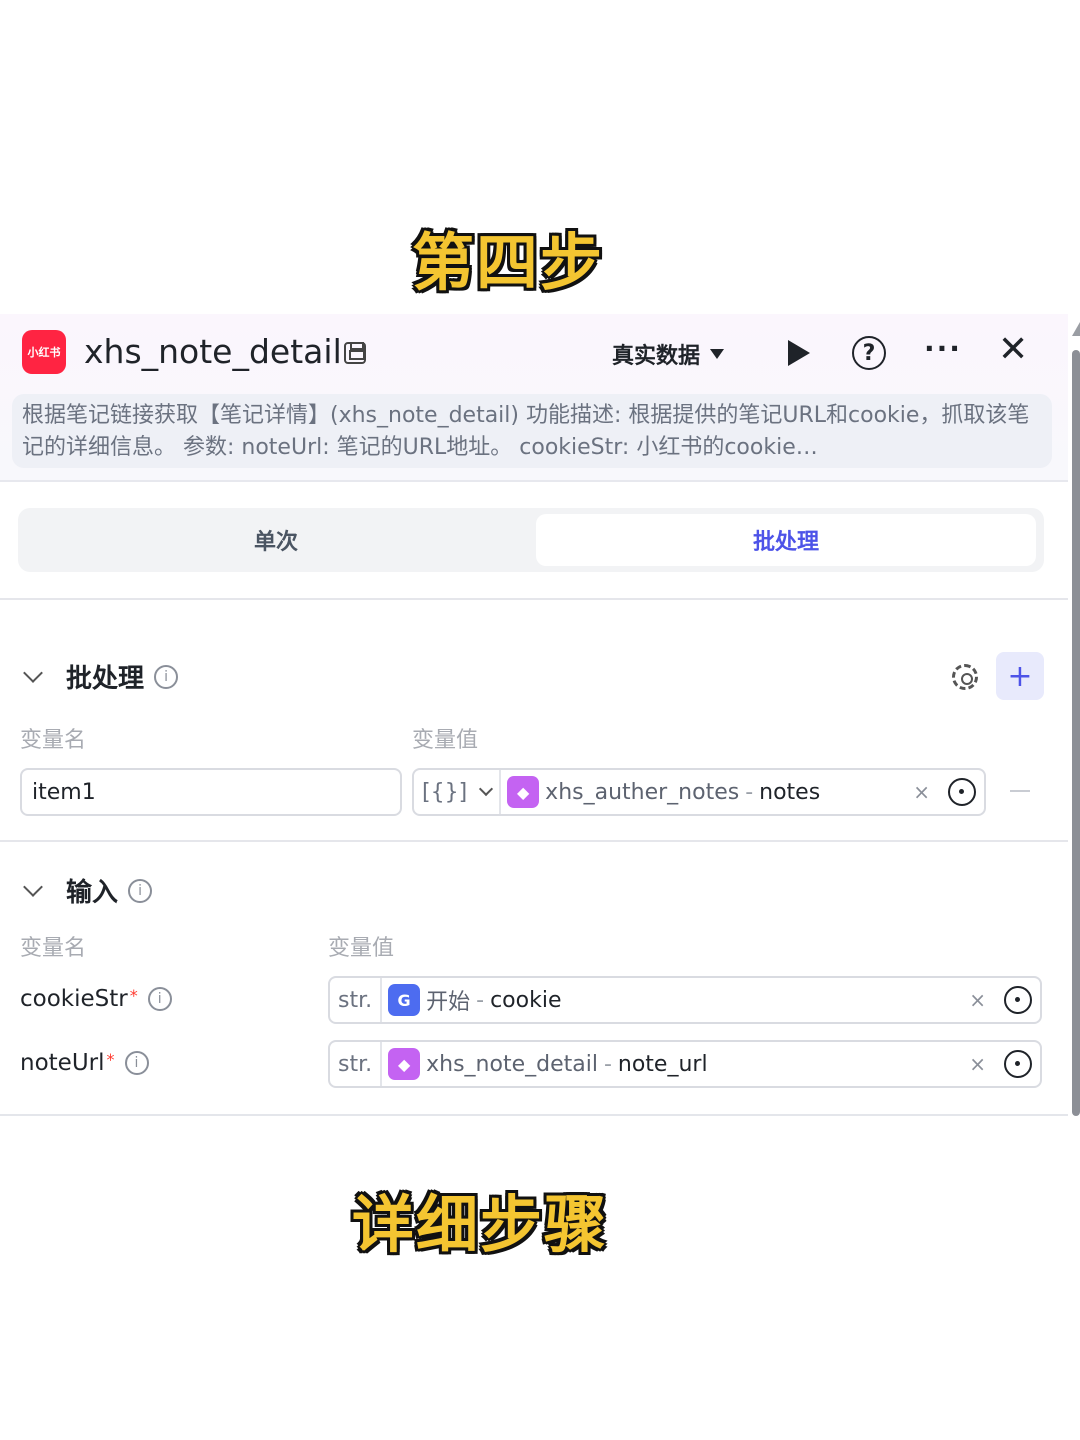  I want to click on type-label: [{}], so click(445, 792).